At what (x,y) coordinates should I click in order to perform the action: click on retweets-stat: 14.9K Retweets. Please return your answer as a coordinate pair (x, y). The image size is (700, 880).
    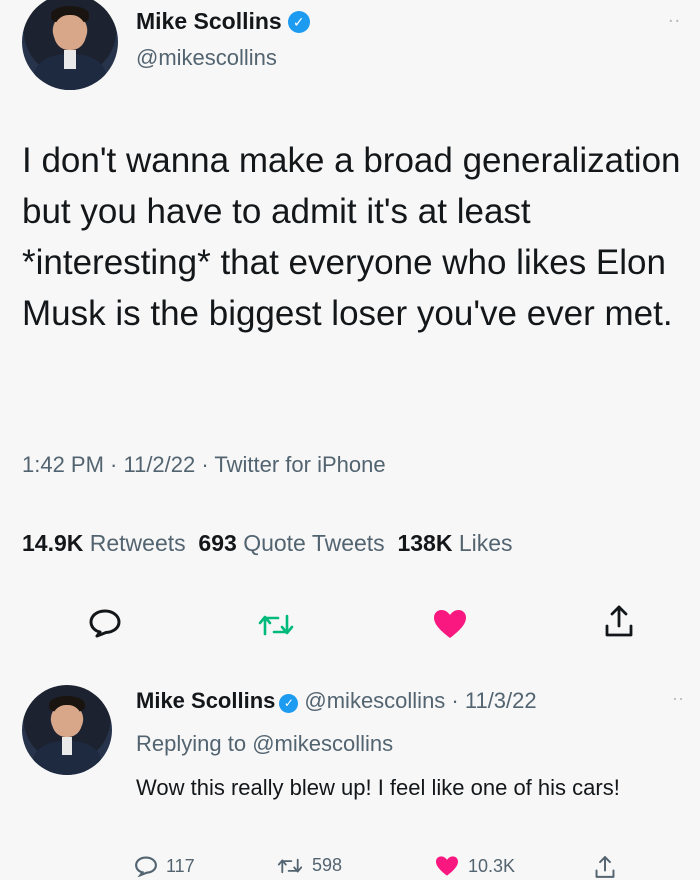
    Looking at the image, I should click on (104, 543).